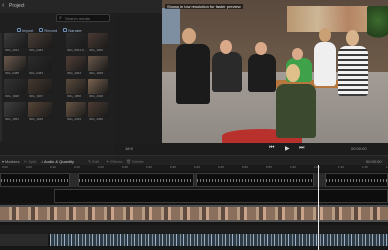 The width and height of the screenshot is (388, 250). Describe the element at coordinates (129, 161) in the screenshot. I see `trash-icon: 🗑` at that location.